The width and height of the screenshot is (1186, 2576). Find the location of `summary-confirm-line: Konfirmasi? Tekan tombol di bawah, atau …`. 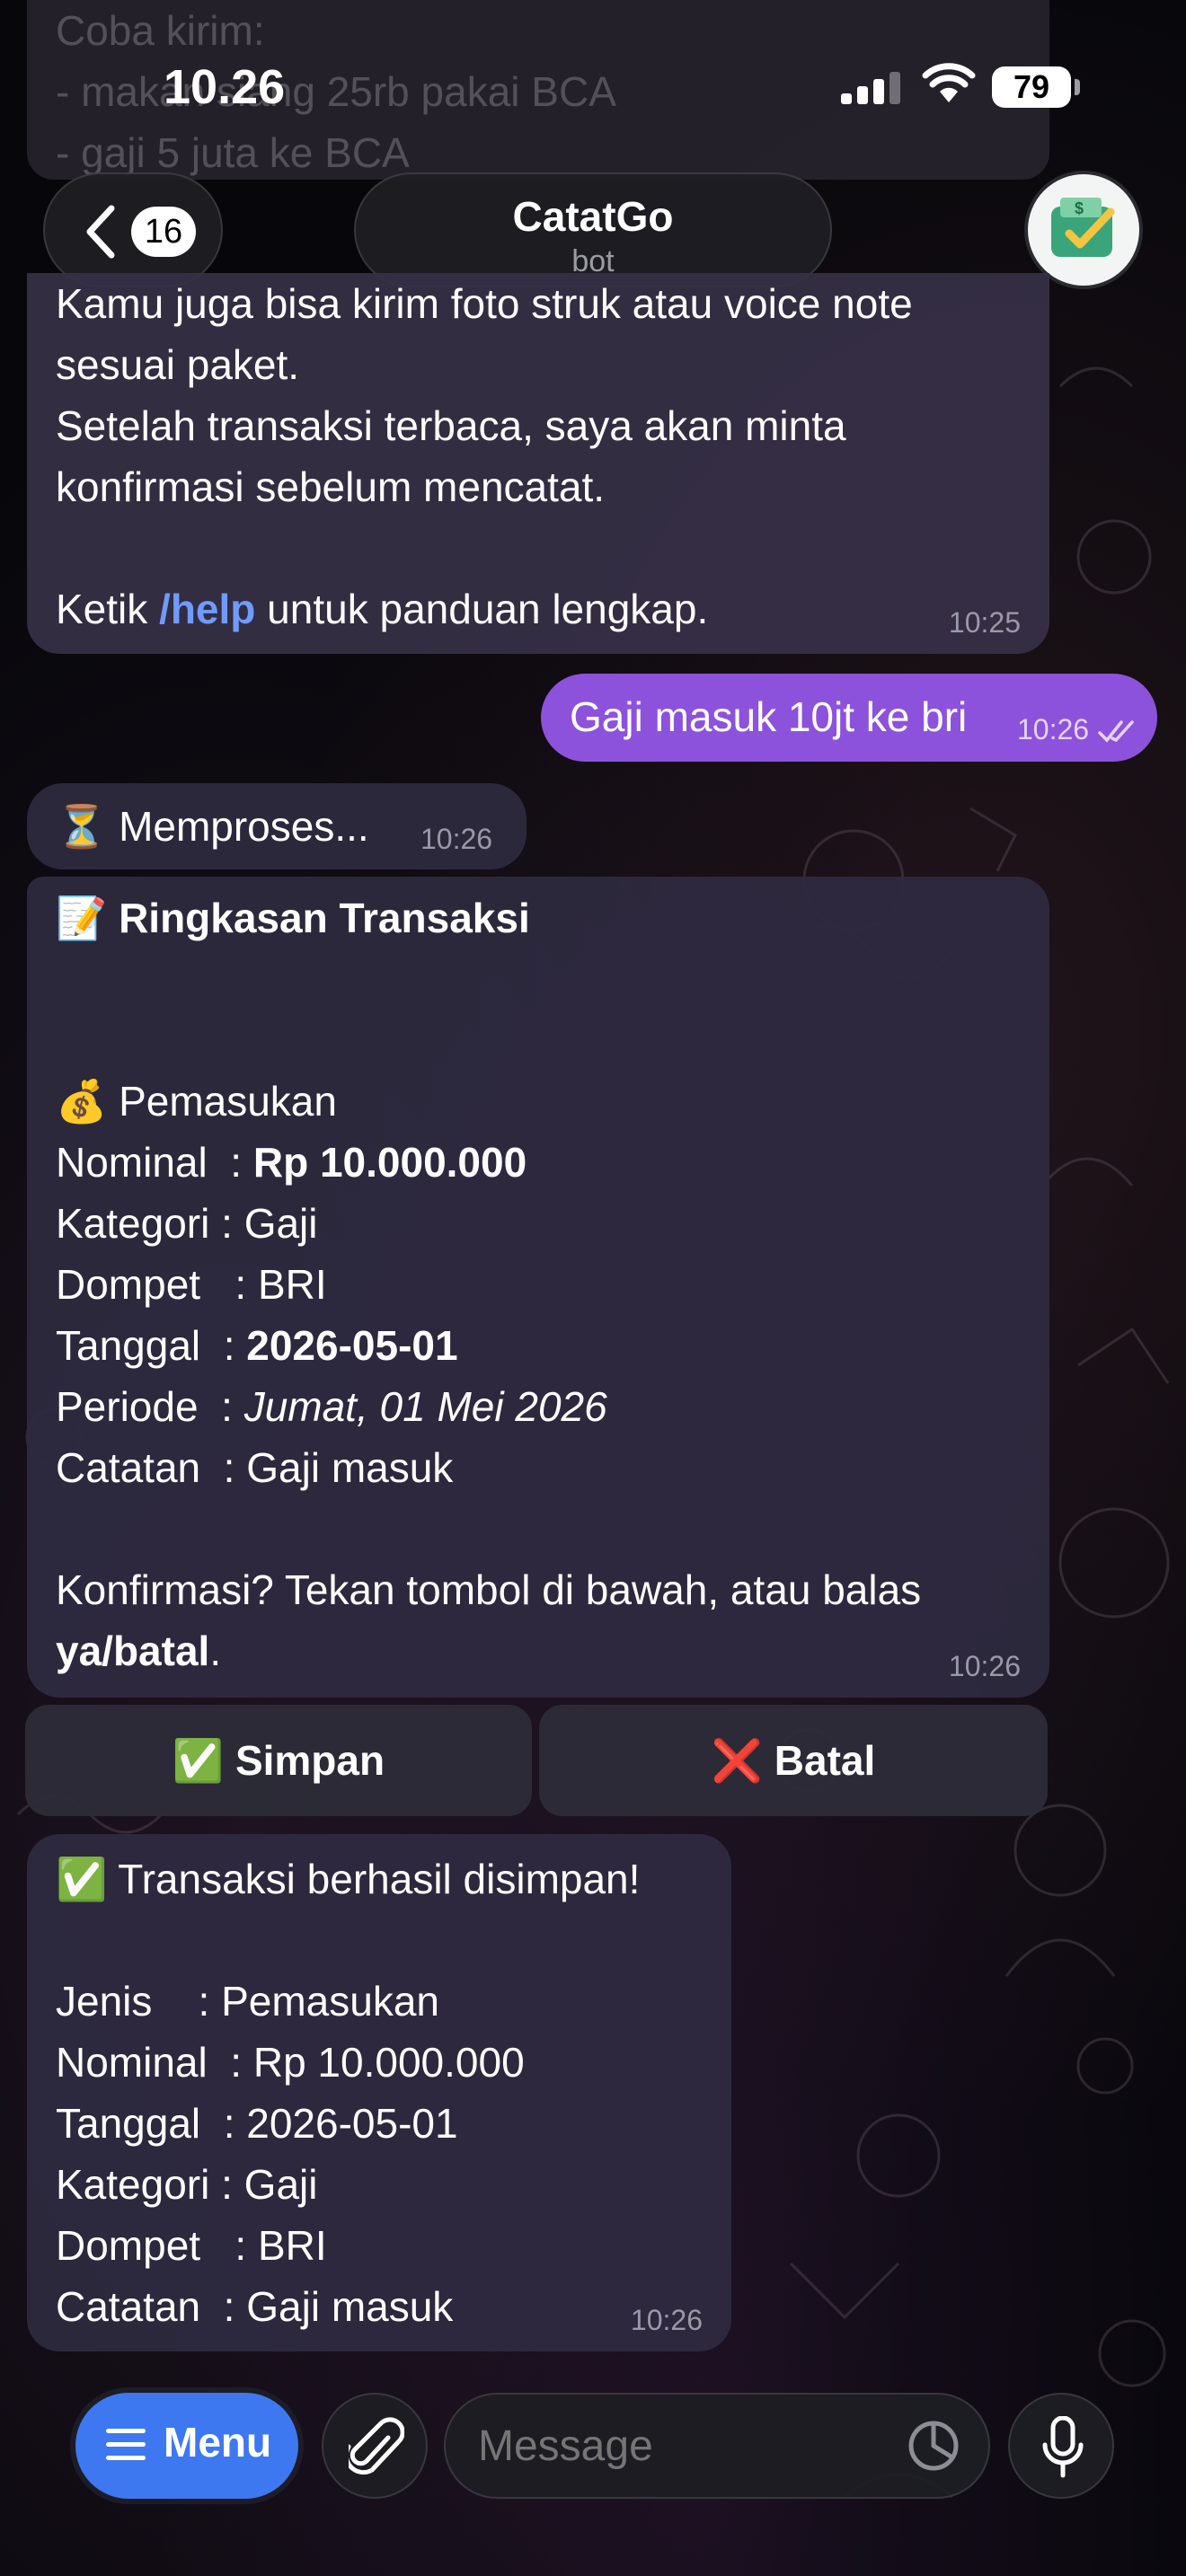

summary-confirm-line: Konfirmasi? Tekan tombol di bawah, atau … is located at coordinates (489, 1589).